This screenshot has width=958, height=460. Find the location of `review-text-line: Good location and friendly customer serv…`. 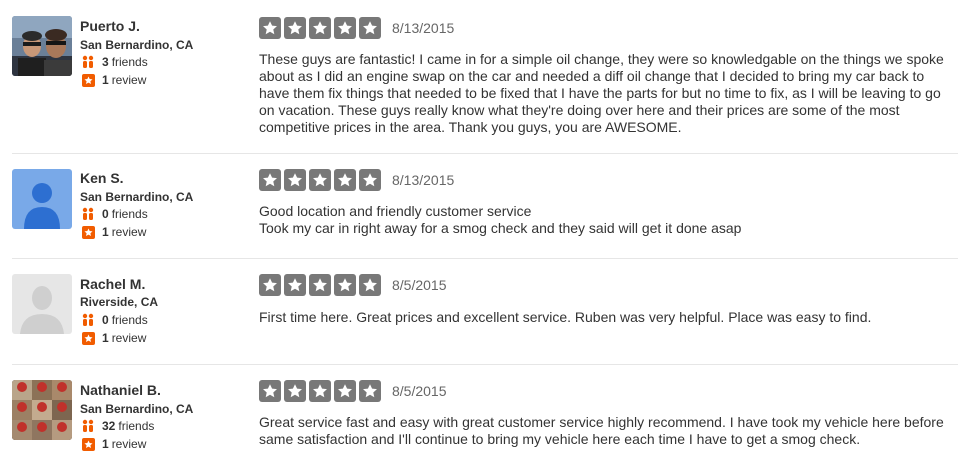

review-text-line: Good location and friendly customer serv… is located at coordinates (395, 211).